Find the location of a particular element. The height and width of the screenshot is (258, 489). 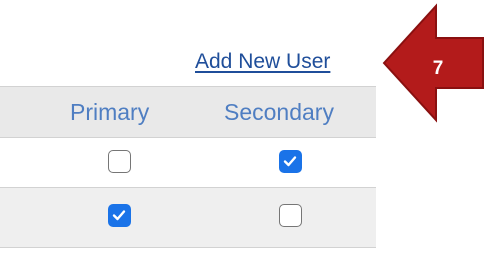

table-row is located at coordinates (188, 163).